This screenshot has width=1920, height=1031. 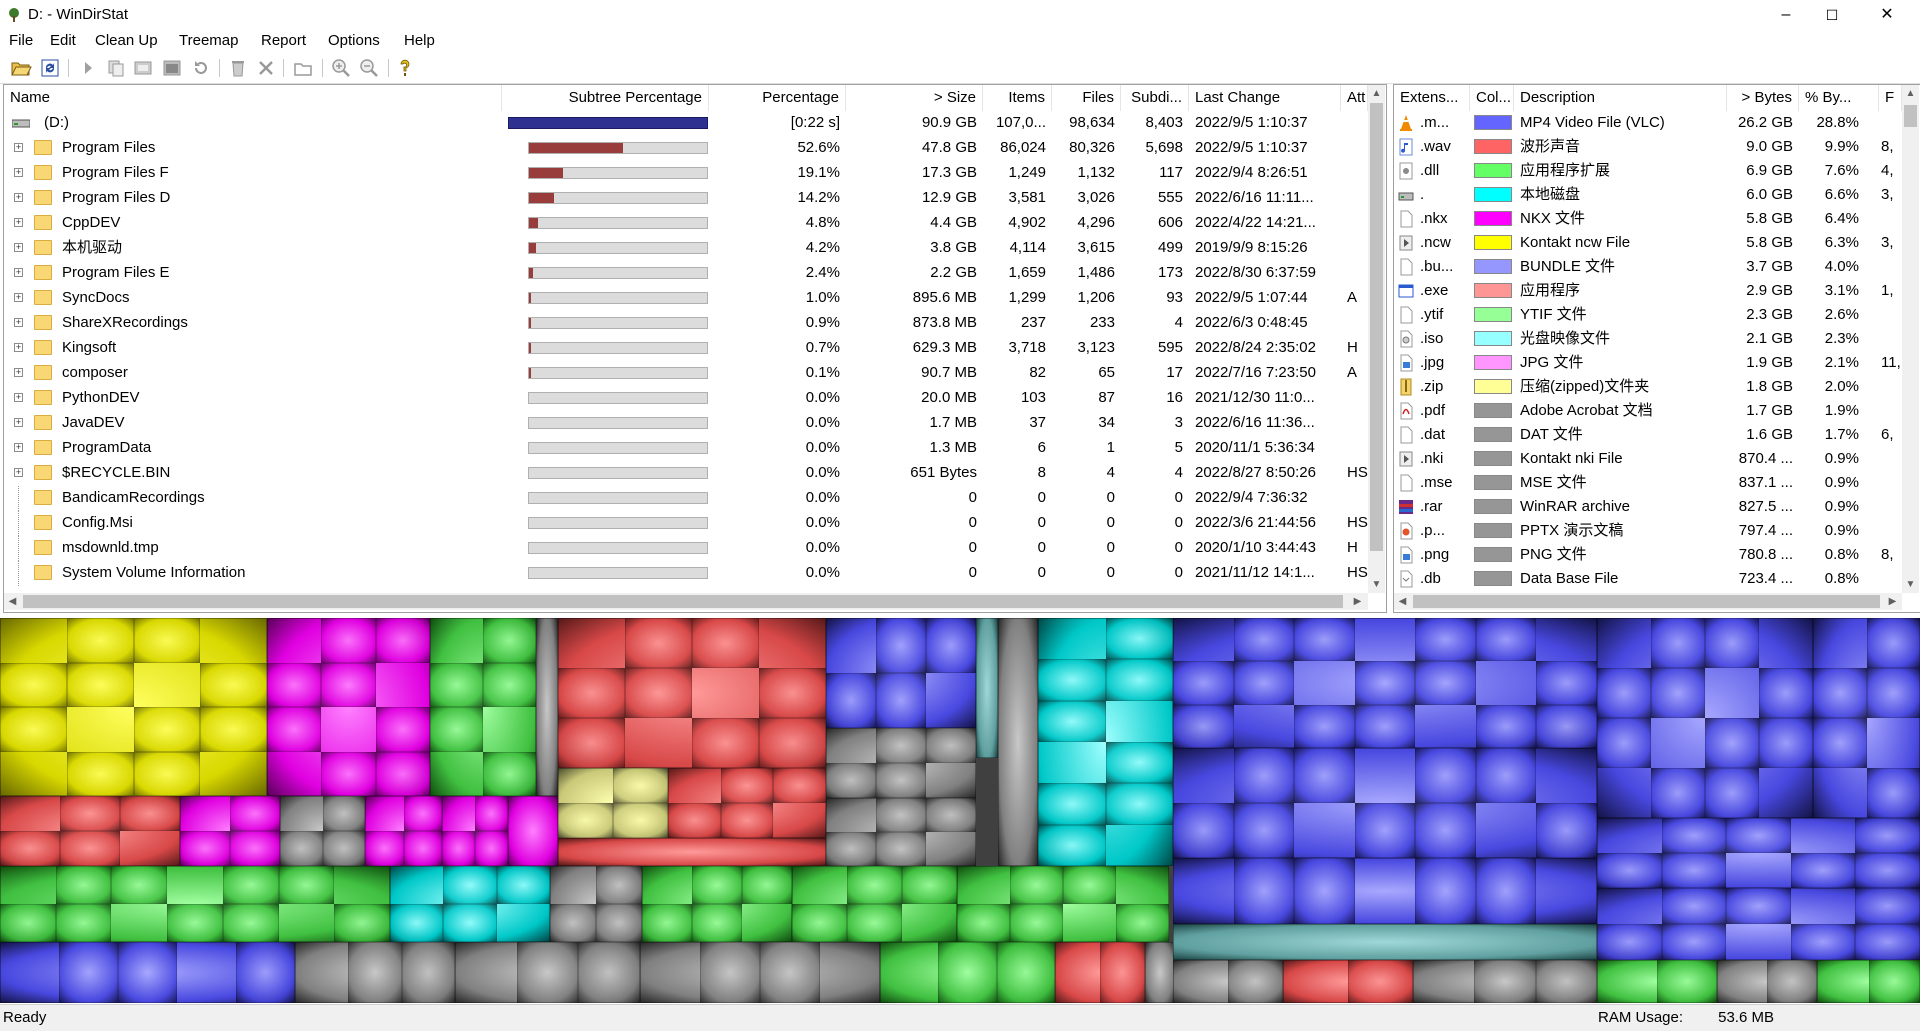 I want to click on directory-row: Config.Msi0.0%00002022/3/6 21:44:56HS, so click(x=686, y=523).